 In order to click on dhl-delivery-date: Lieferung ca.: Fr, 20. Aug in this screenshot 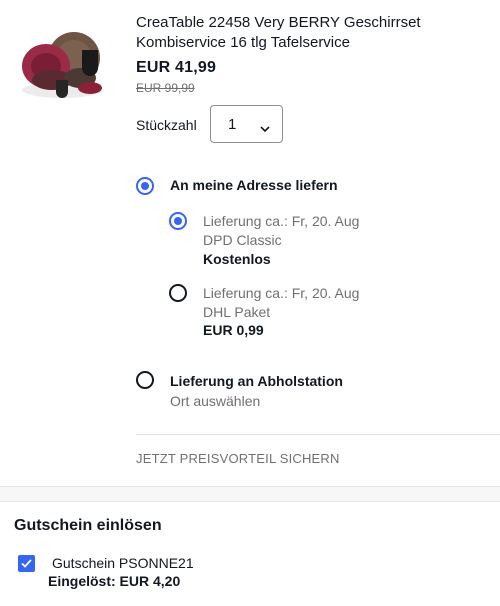, I will do `click(281, 293)`.